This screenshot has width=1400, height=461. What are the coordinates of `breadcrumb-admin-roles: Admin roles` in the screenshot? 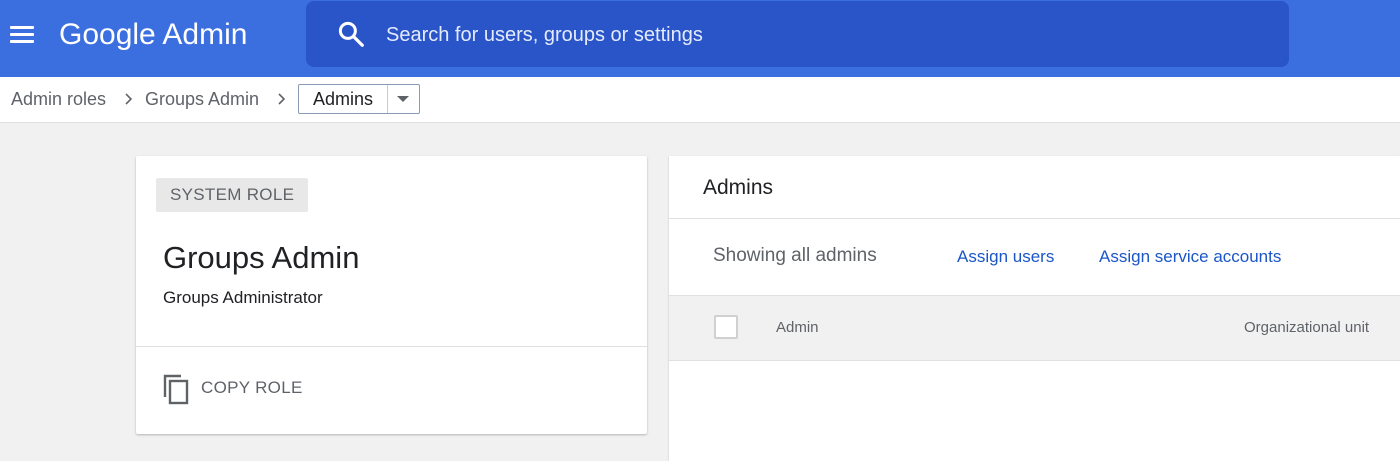 It's located at (58, 99).